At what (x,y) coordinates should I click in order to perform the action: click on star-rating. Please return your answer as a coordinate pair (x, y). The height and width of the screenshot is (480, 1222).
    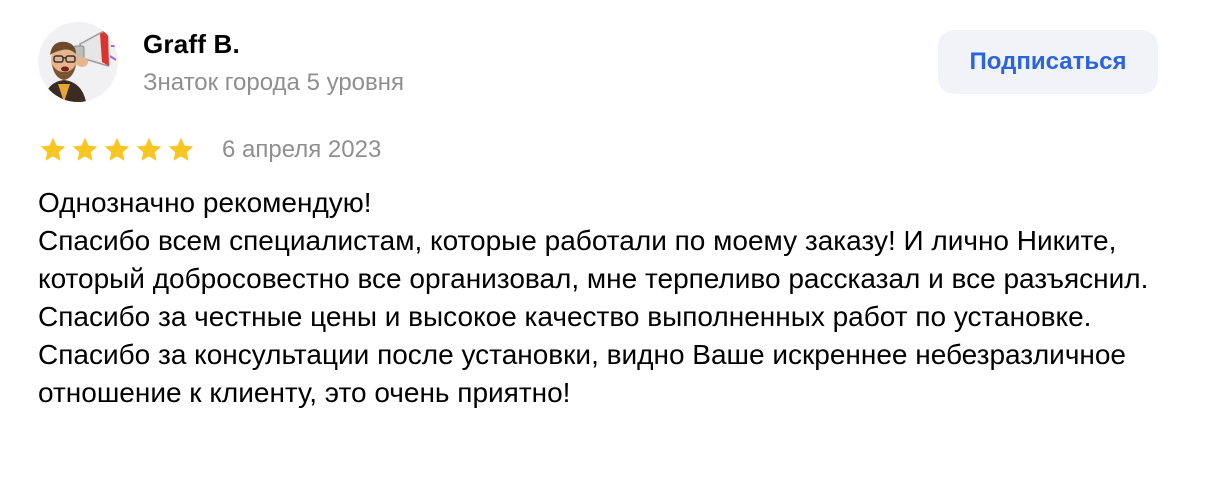
    Looking at the image, I should click on (117, 150).